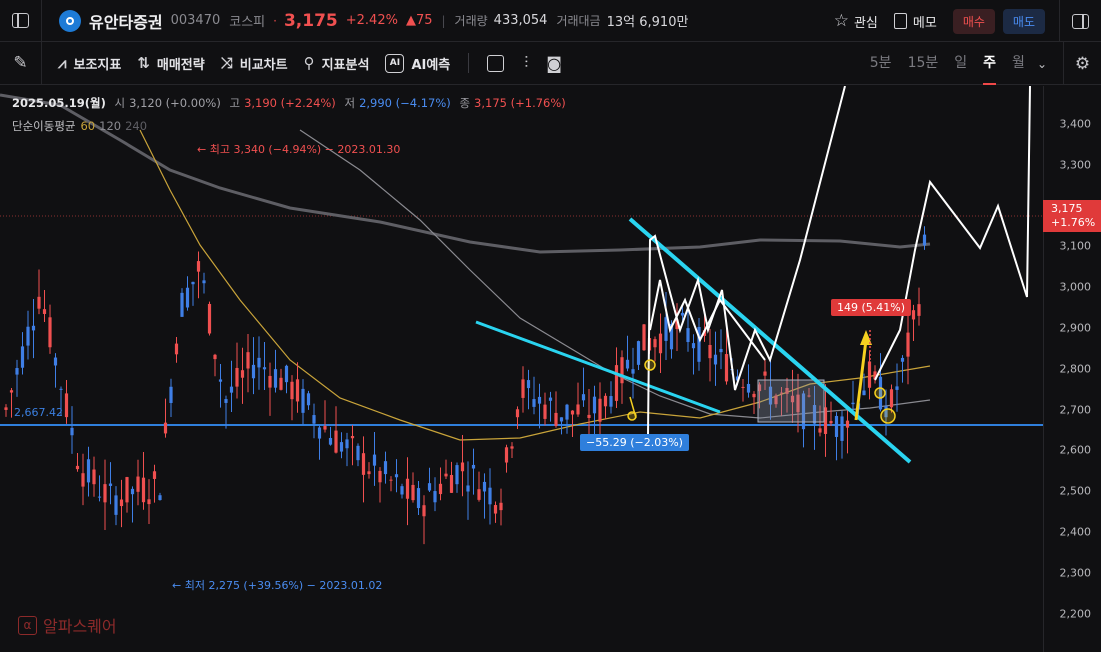 The height and width of the screenshot is (652, 1101). What do you see at coordinates (70, 20) in the screenshot?
I see `company-logo-icon` at bounding box center [70, 20].